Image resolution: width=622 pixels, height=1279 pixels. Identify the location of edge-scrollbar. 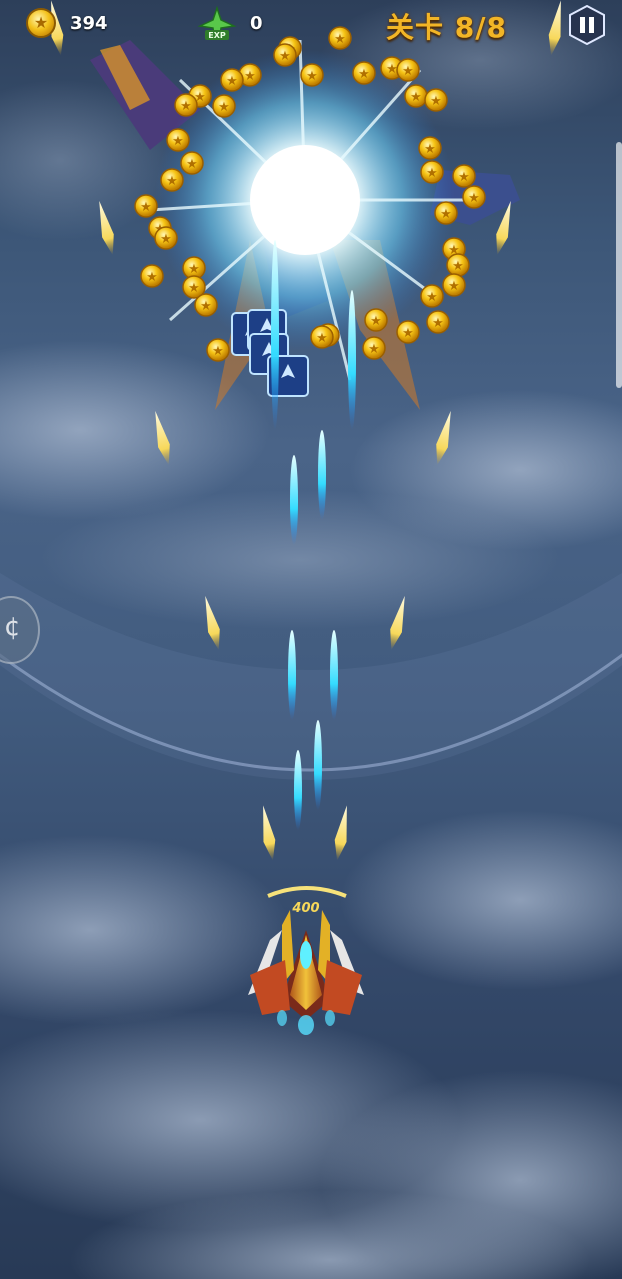
(619, 265).